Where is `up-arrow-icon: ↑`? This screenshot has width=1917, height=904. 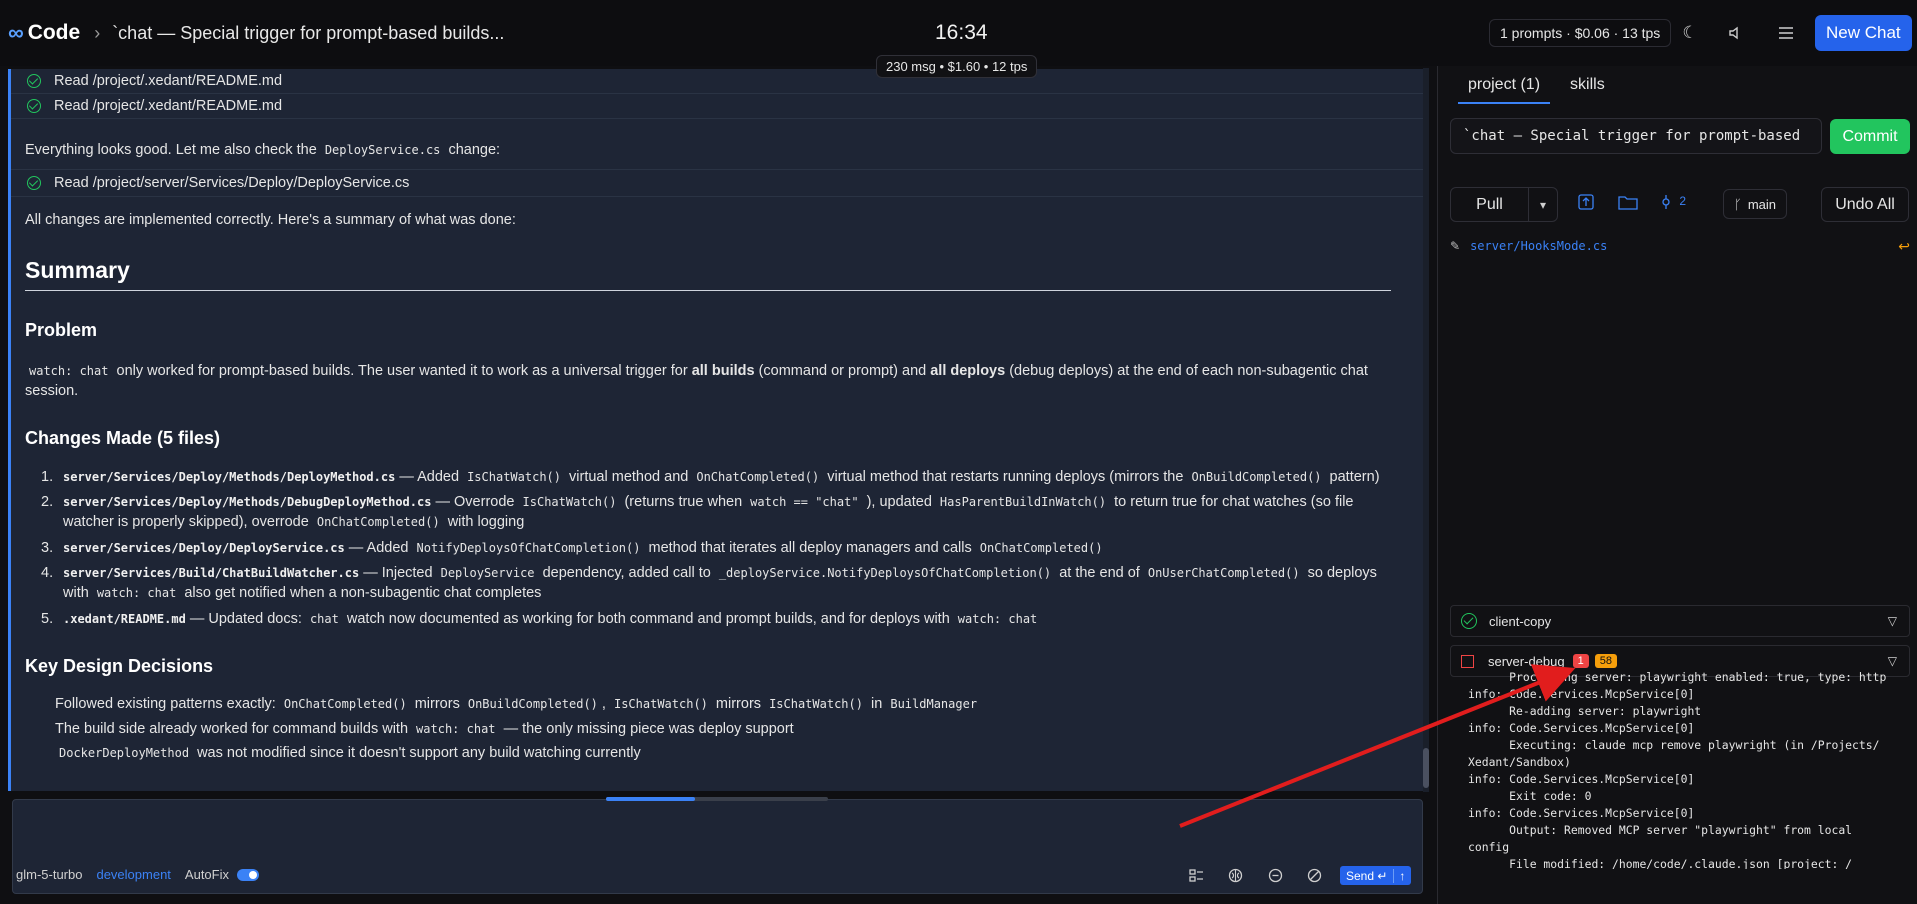 up-arrow-icon: ↑ is located at coordinates (1399, 875).